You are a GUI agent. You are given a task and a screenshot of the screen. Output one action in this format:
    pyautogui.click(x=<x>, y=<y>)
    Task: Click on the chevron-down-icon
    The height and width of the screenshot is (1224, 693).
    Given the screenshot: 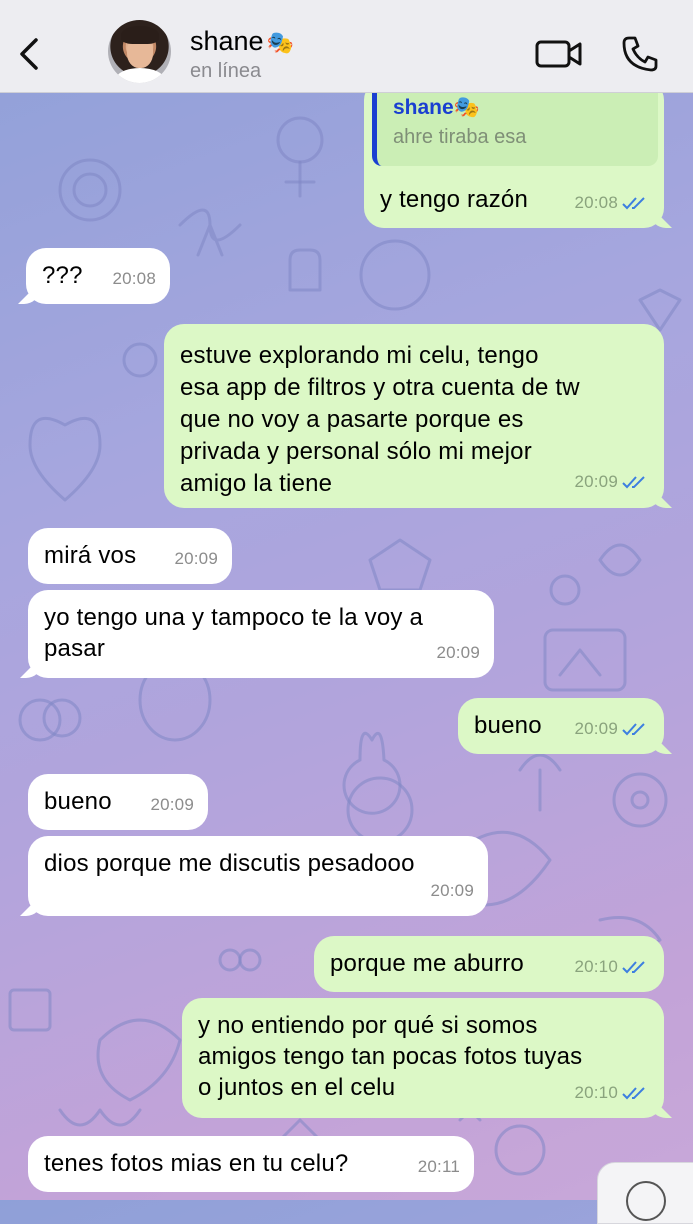 What is the action you would take?
    pyautogui.click(x=646, y=1201)
    